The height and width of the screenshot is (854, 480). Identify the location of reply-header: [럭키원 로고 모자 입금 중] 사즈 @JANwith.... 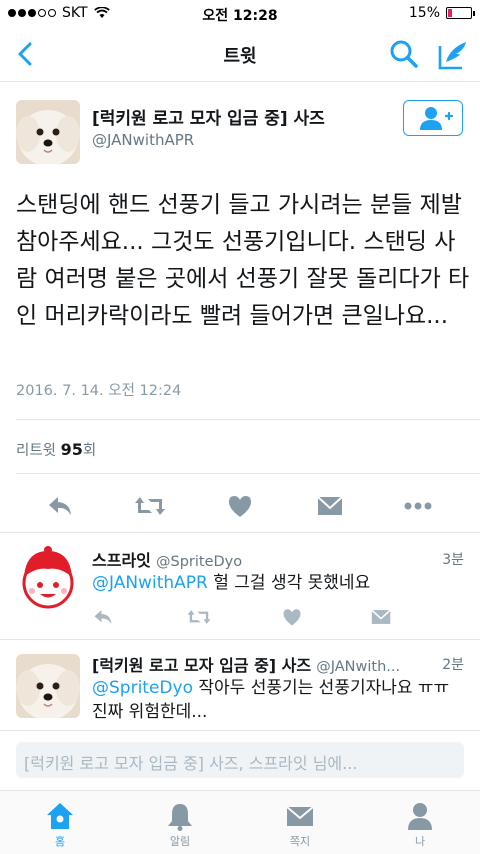
(246, 664).